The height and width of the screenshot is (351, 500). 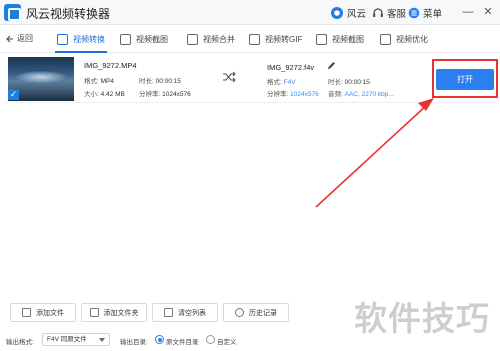 I want to click on video-merge-icon, so click(x=192, y=39).